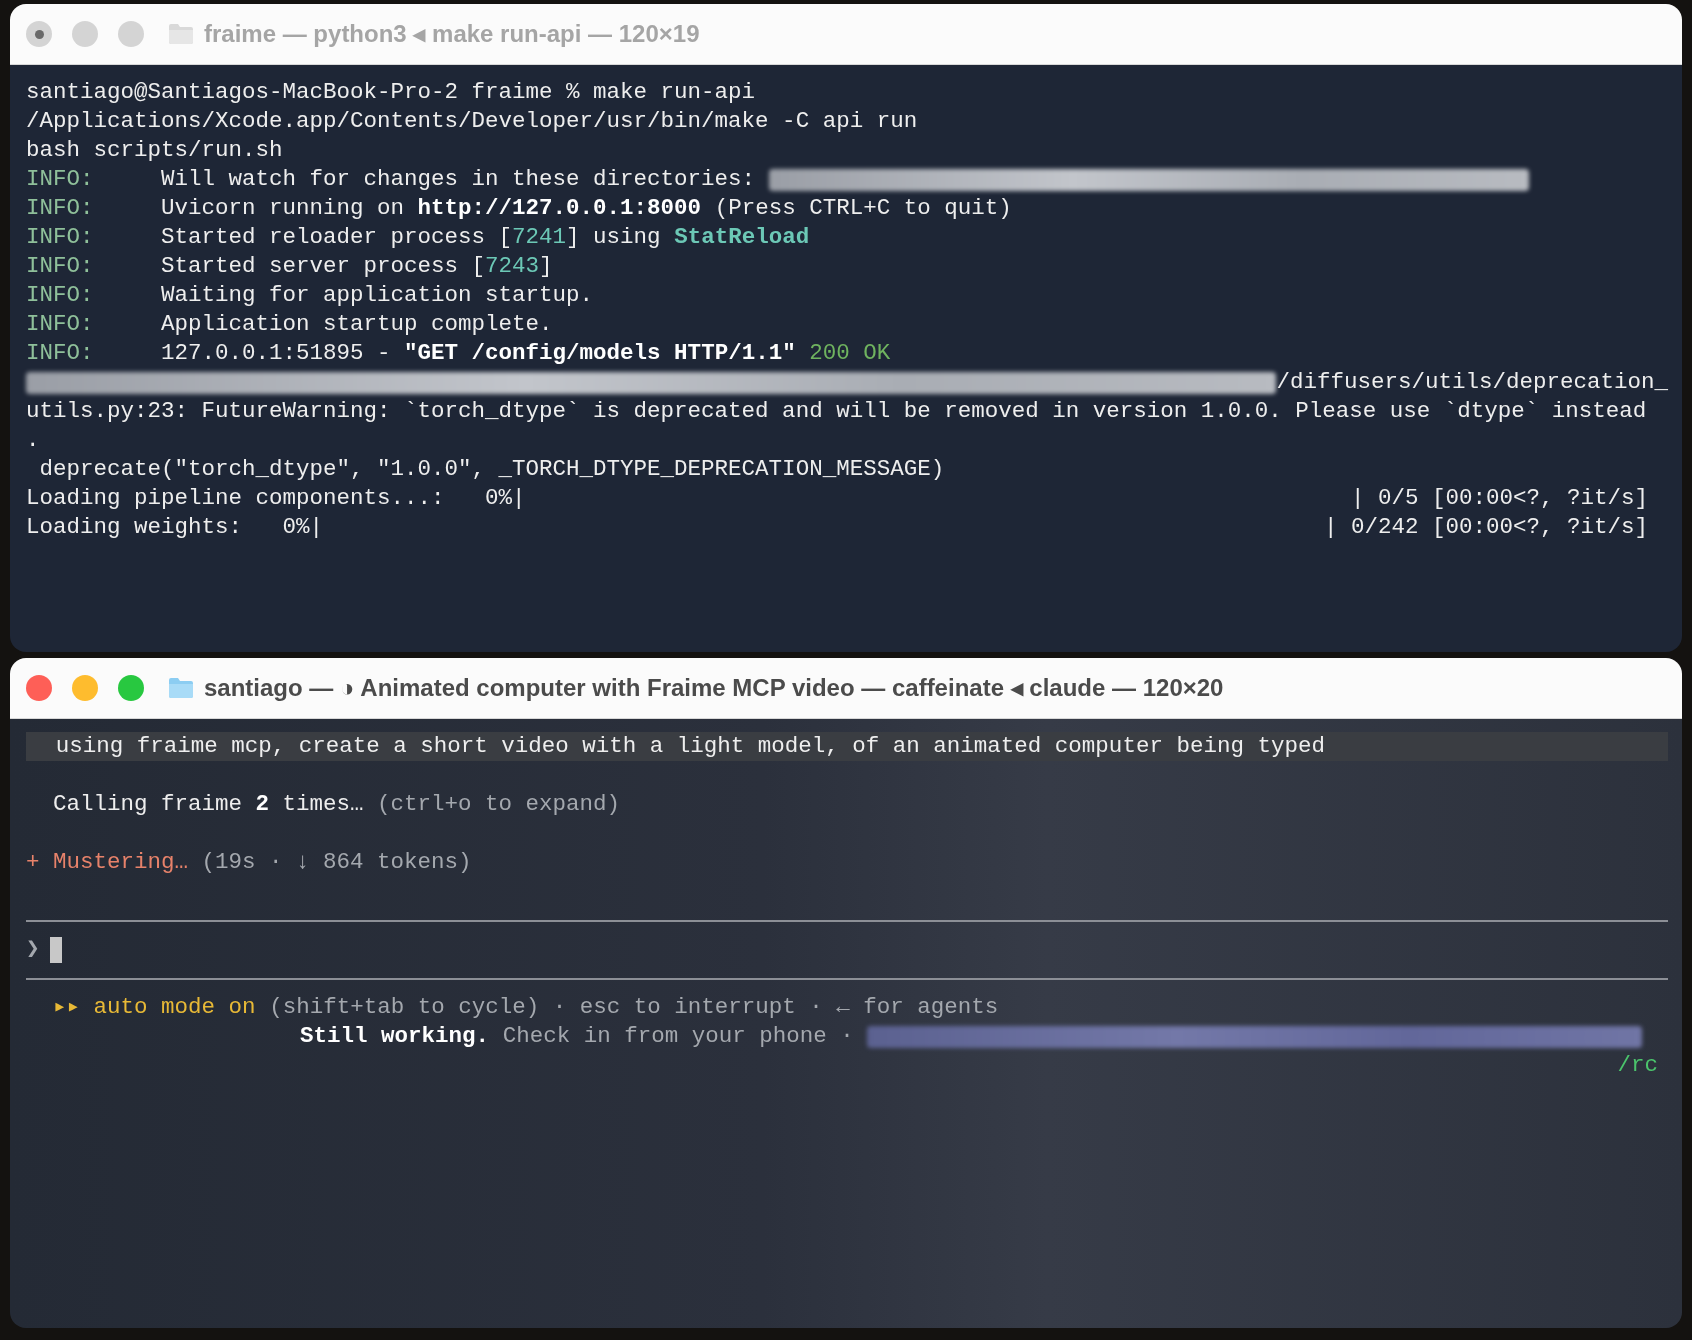 This screenshot has height=1340, width=1692. Describe the element at coordinates (546, 266) in the screenshot. I see `terminal-text: ]` at that location.